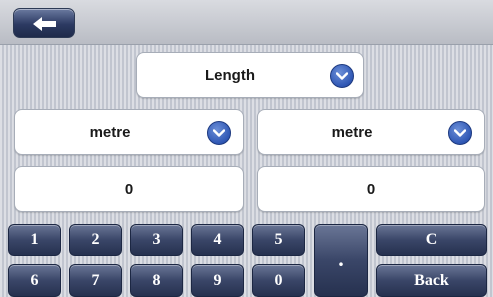 The image size is (493, 297). I want to click on from-value-field: 0, so click(129, 189).